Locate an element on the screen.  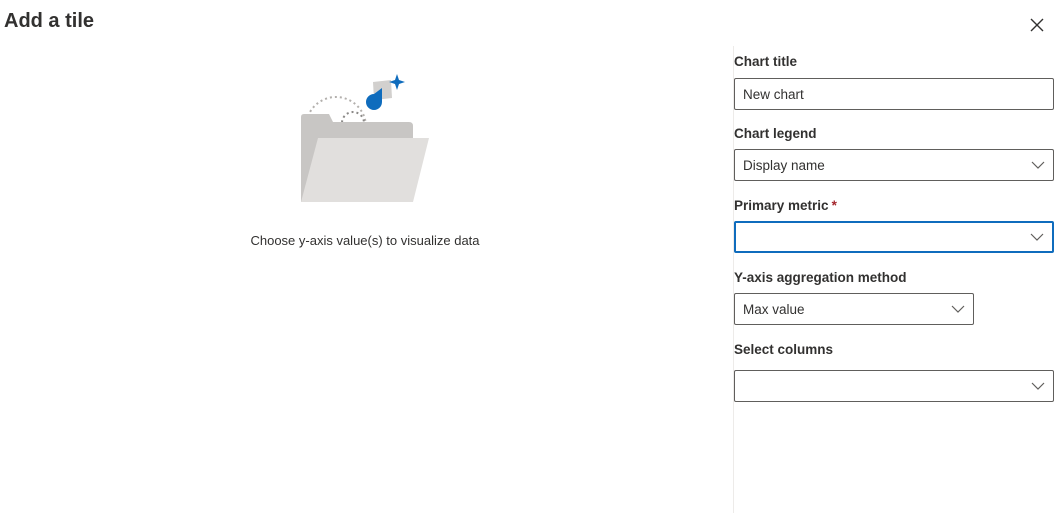
close-button is located at coordinates (1037, 25).